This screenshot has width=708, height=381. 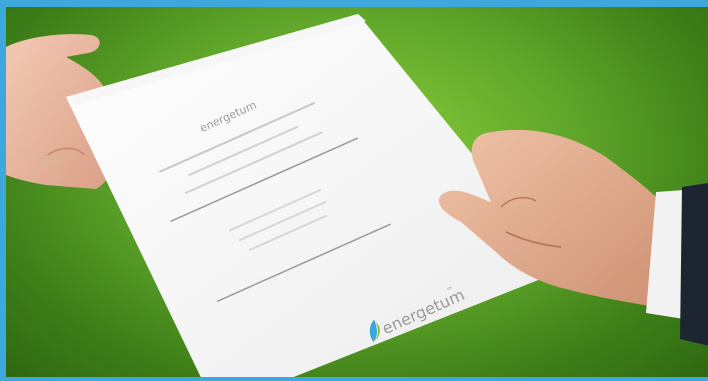 I want to click on suit-sleeve, so click(x=694, y=264).